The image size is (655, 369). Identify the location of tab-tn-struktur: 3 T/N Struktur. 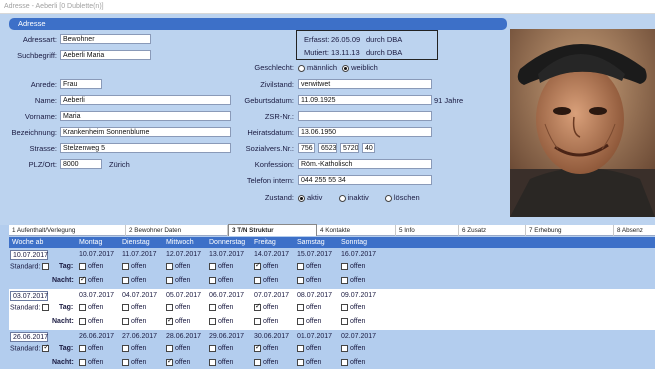
(272, 230).